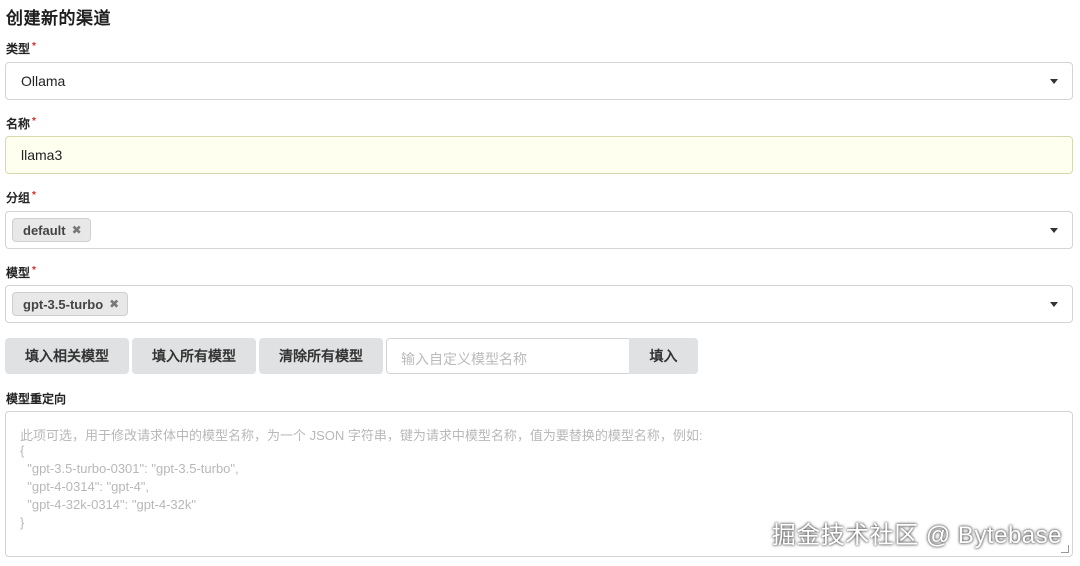 Image resolution: width=1080 pixels, height=566 pixels. What do you see at coordinates (36, 399) in the screenshot?
I see `model-redirect-label: 模型重定向` at bounding box center [36, 399].